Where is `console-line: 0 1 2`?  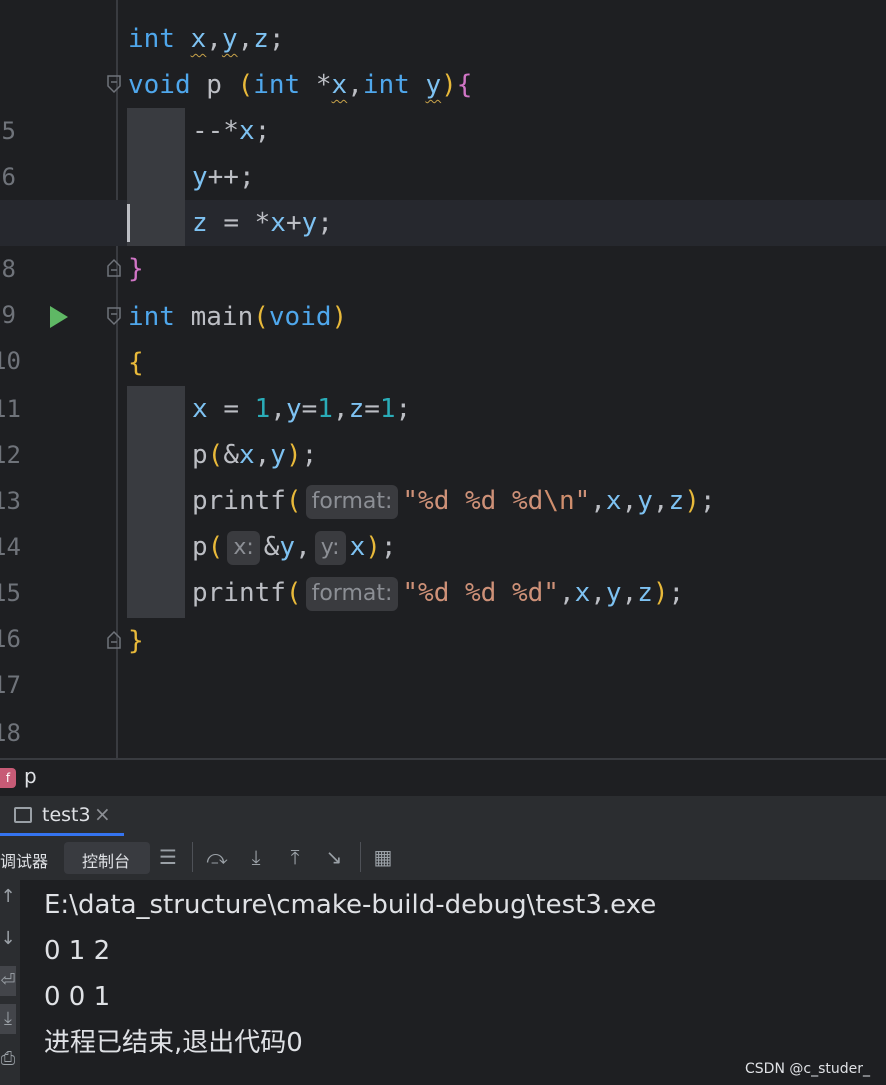
console-line: 0 1 2 is located at coordinates (77, 951).